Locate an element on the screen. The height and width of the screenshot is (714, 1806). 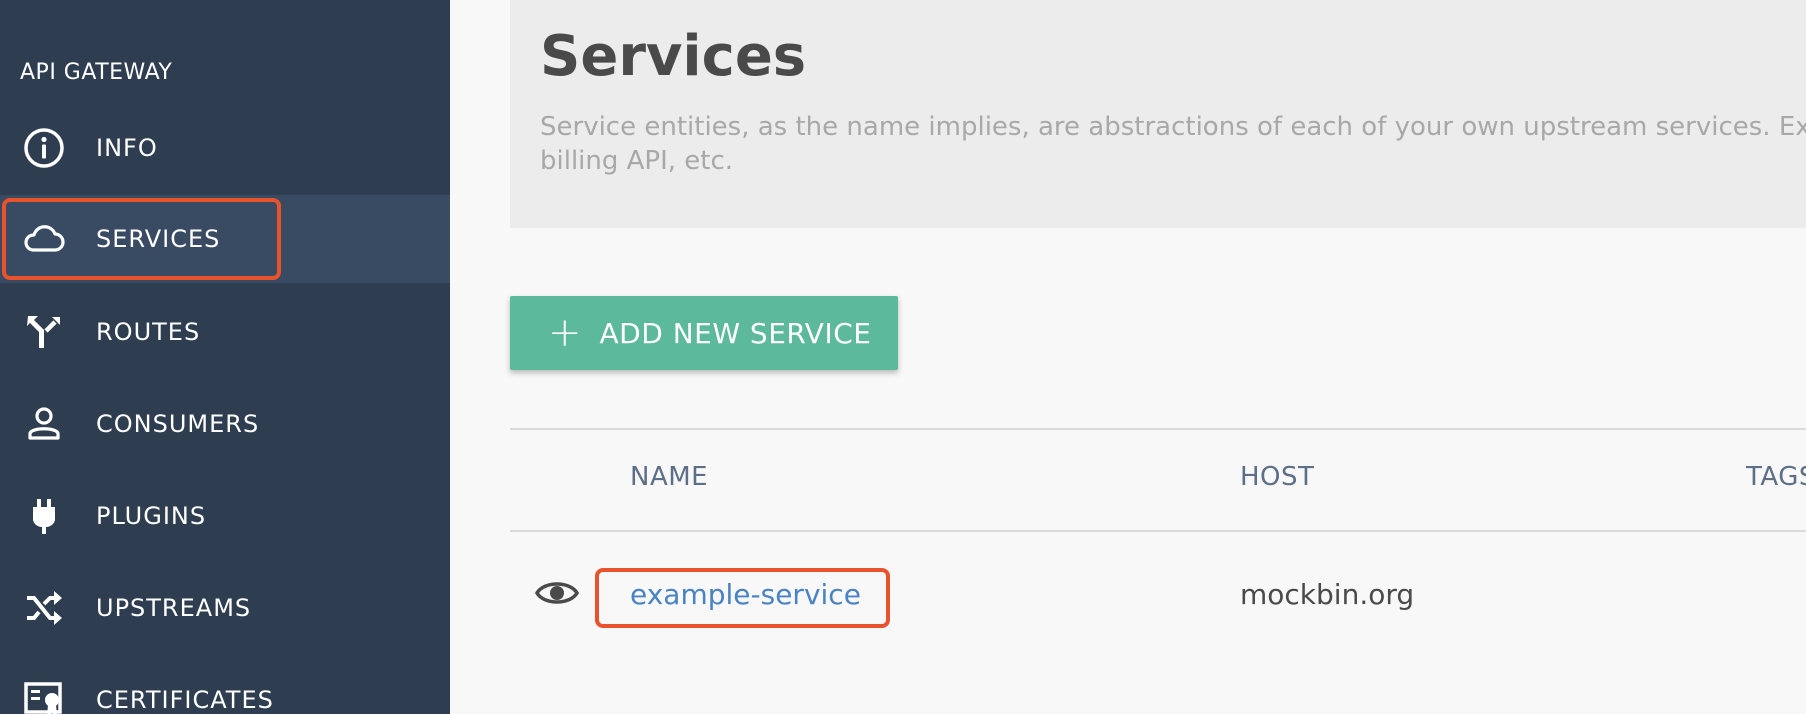
column-header-host: HOST is located at coordinates (1277, 477).